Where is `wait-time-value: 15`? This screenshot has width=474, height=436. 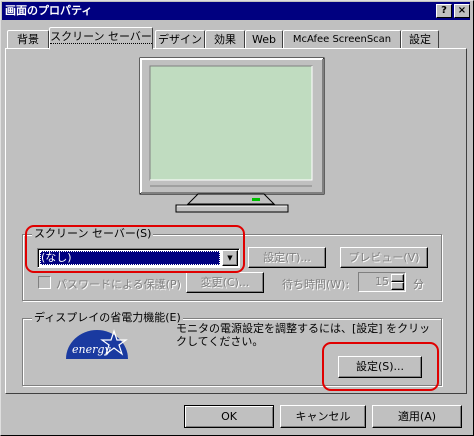
wait-time-value: 15 is located at coordinates (382, 281).